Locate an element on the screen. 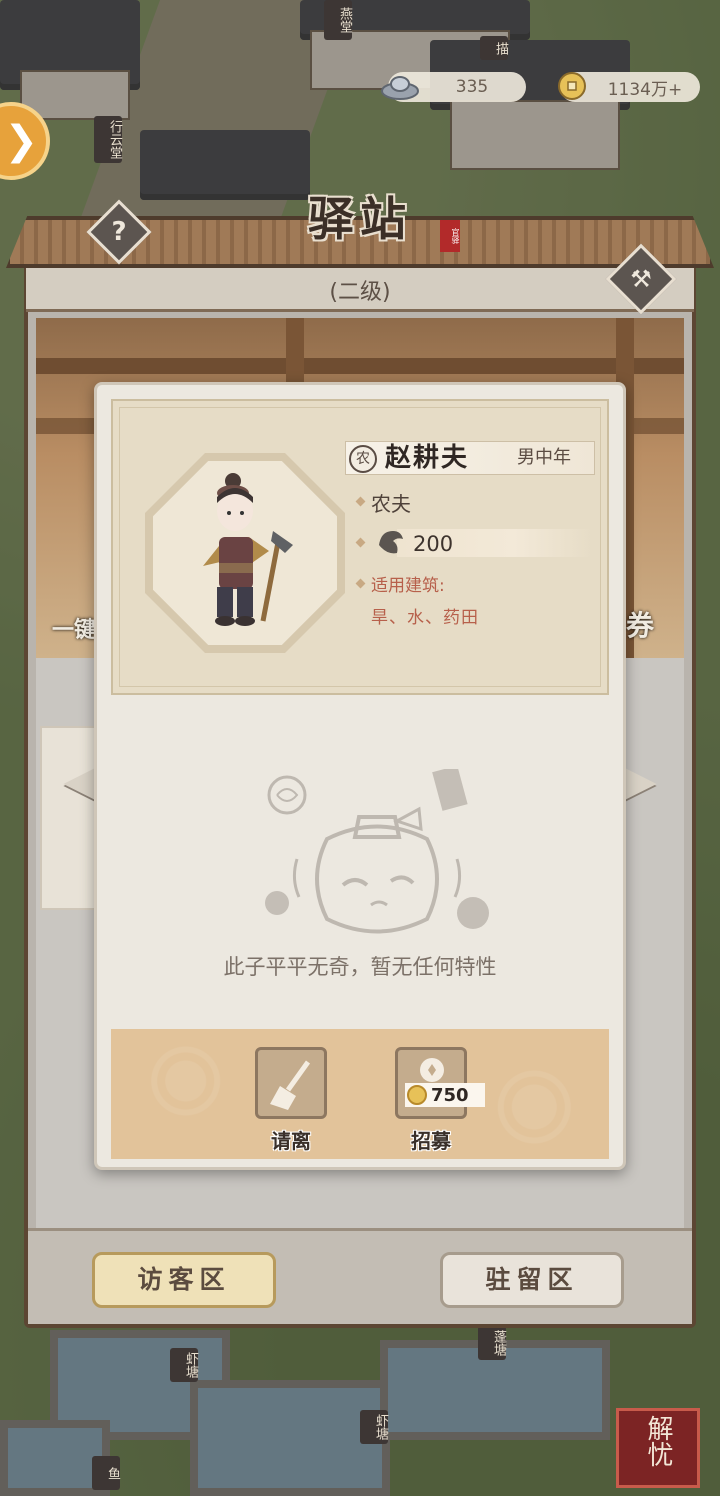 Image resolution: width=720 pixels, height=1496 pixels. silver-amount: 335 is located at coordinates (472, 87).